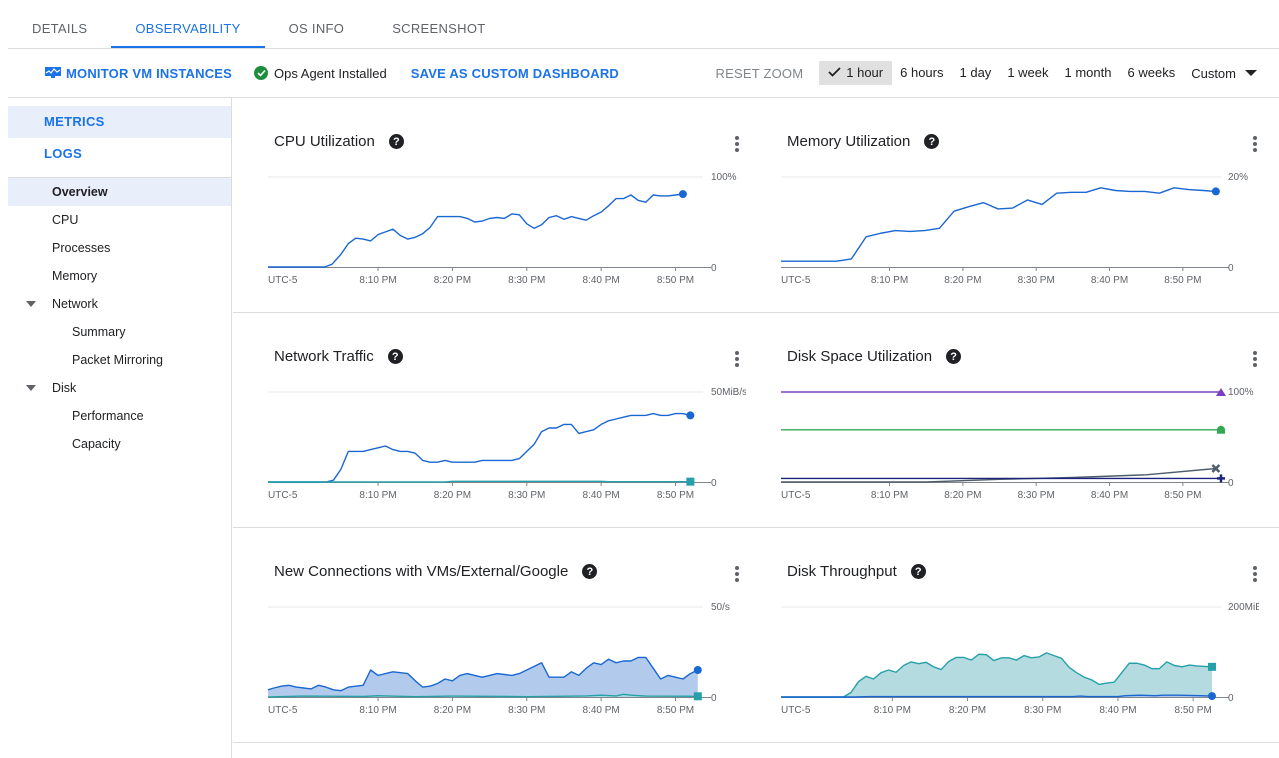  What do you see at coordinates (438, 29) in the screenshot?
I see `tab-screenshot: SCREENSHOT` at bounding box center [438, 29].